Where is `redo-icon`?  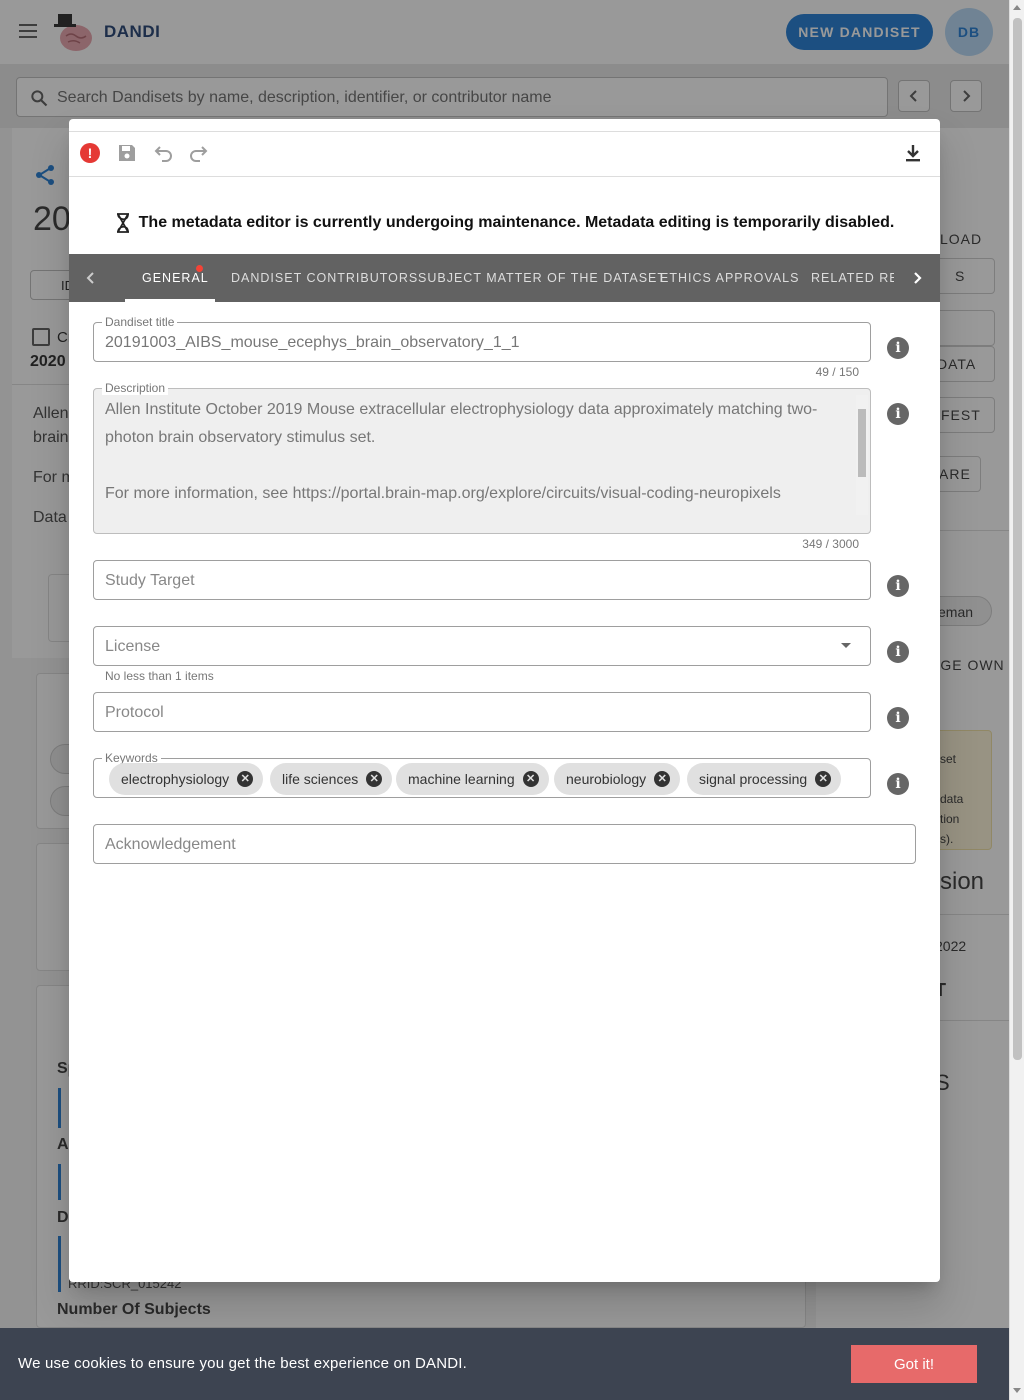 redo-icon is located at coordinates (199, 154).